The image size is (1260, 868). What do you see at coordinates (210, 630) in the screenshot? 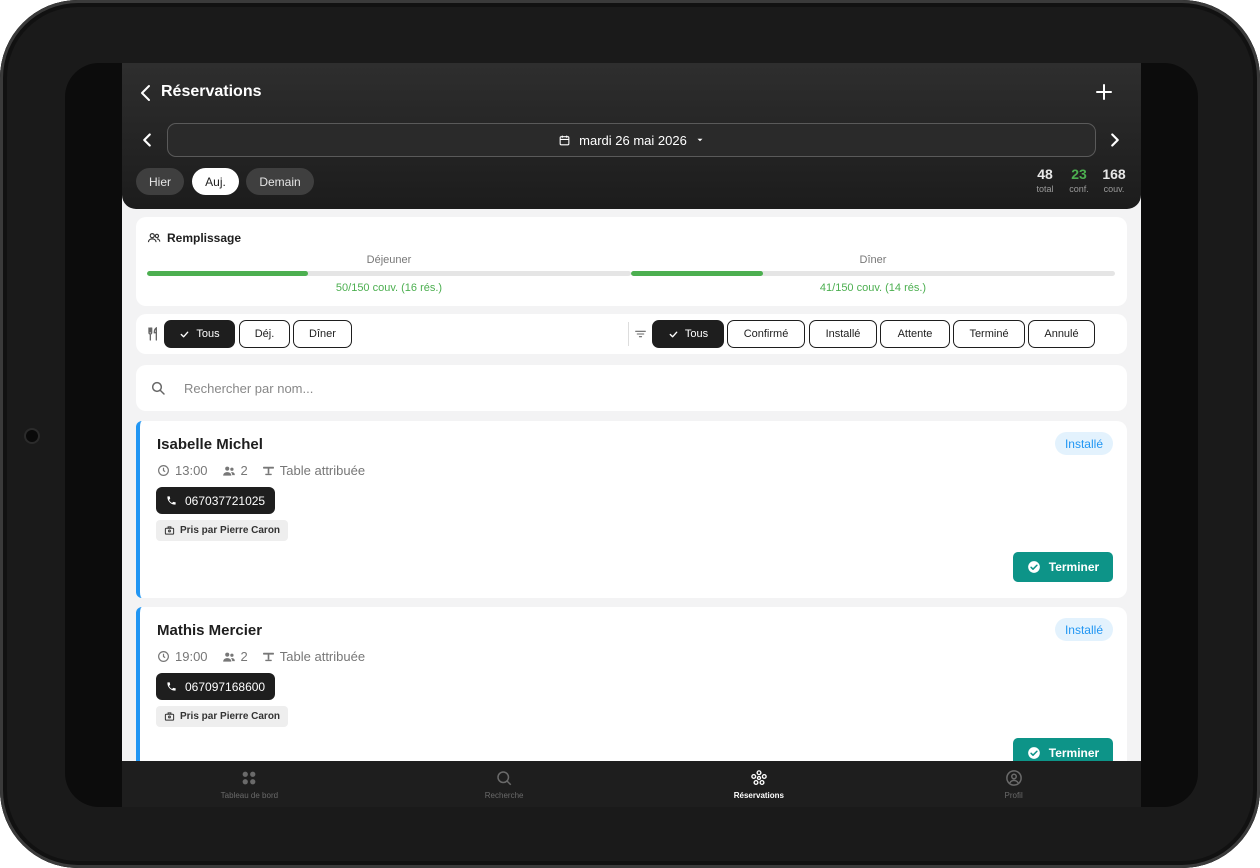
I see `guest-name: Mathis Mercier` at bounding box center [210, 630].